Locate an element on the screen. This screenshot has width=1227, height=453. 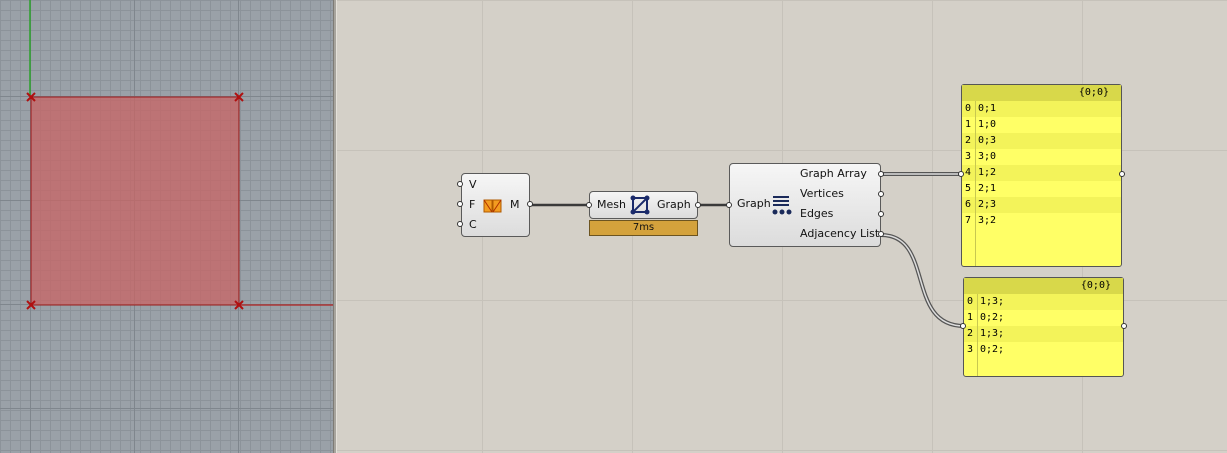
list-item: 3 3;0 is located at coordinates (981, 156).